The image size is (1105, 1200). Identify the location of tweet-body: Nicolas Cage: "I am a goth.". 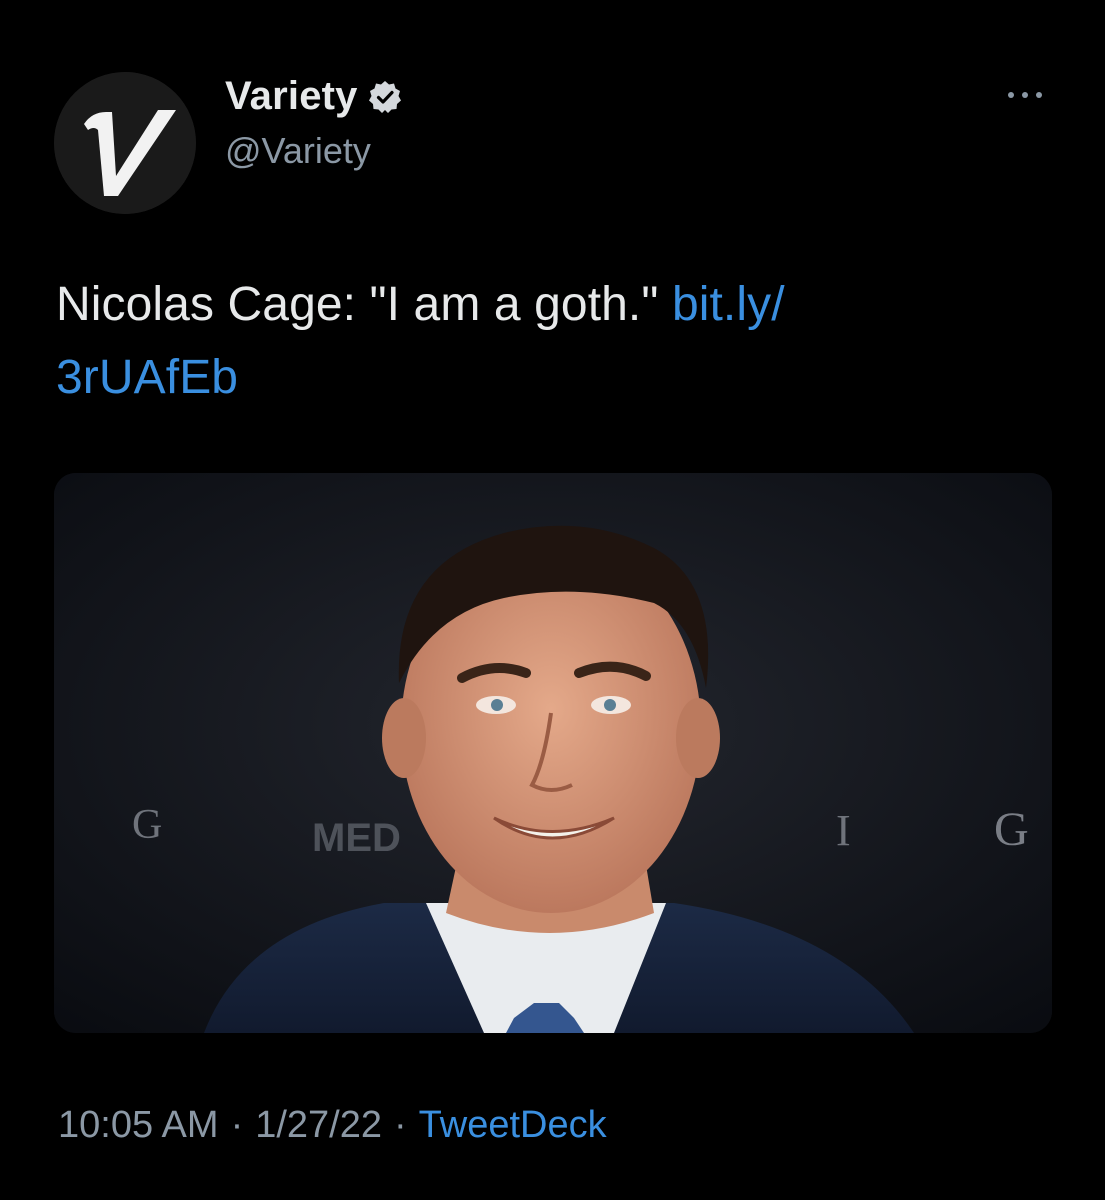
(357, 304).